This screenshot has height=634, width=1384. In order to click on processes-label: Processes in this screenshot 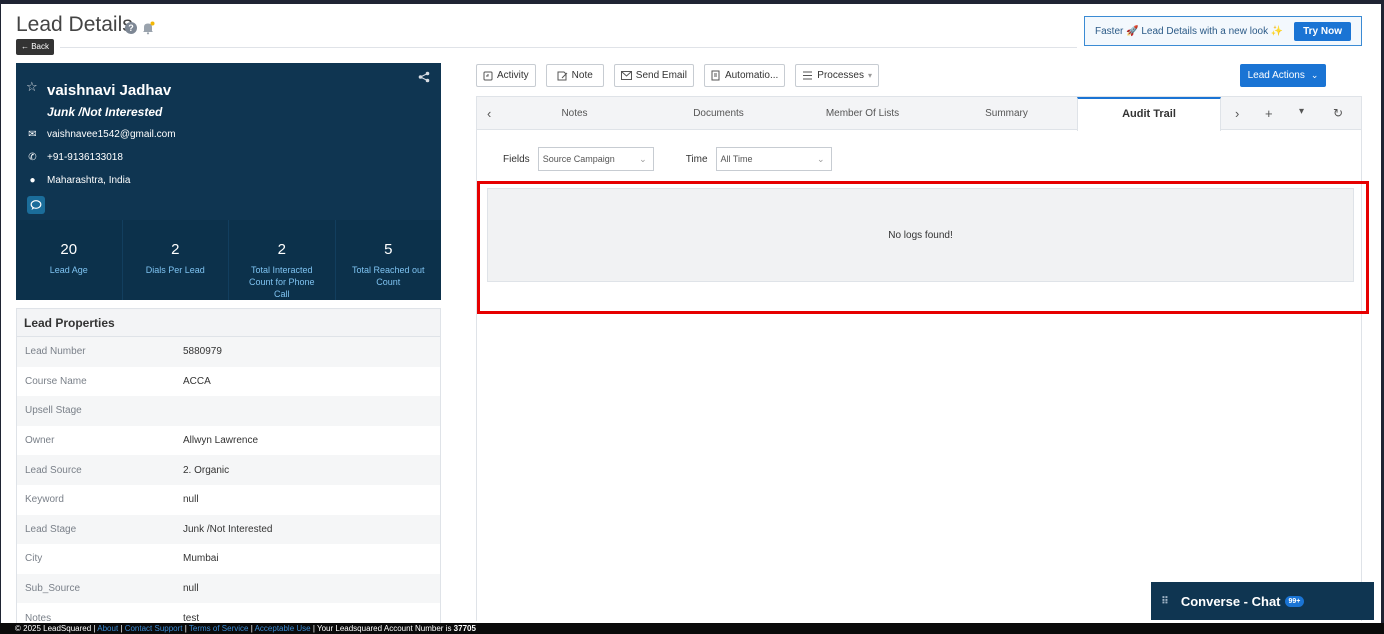, I will do `click(840, 75)`.